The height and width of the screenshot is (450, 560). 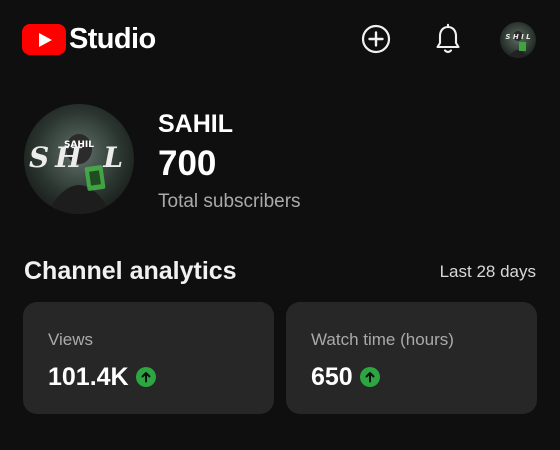 I want to click on channel-name: SAHIL, so click(x=195, y=124).